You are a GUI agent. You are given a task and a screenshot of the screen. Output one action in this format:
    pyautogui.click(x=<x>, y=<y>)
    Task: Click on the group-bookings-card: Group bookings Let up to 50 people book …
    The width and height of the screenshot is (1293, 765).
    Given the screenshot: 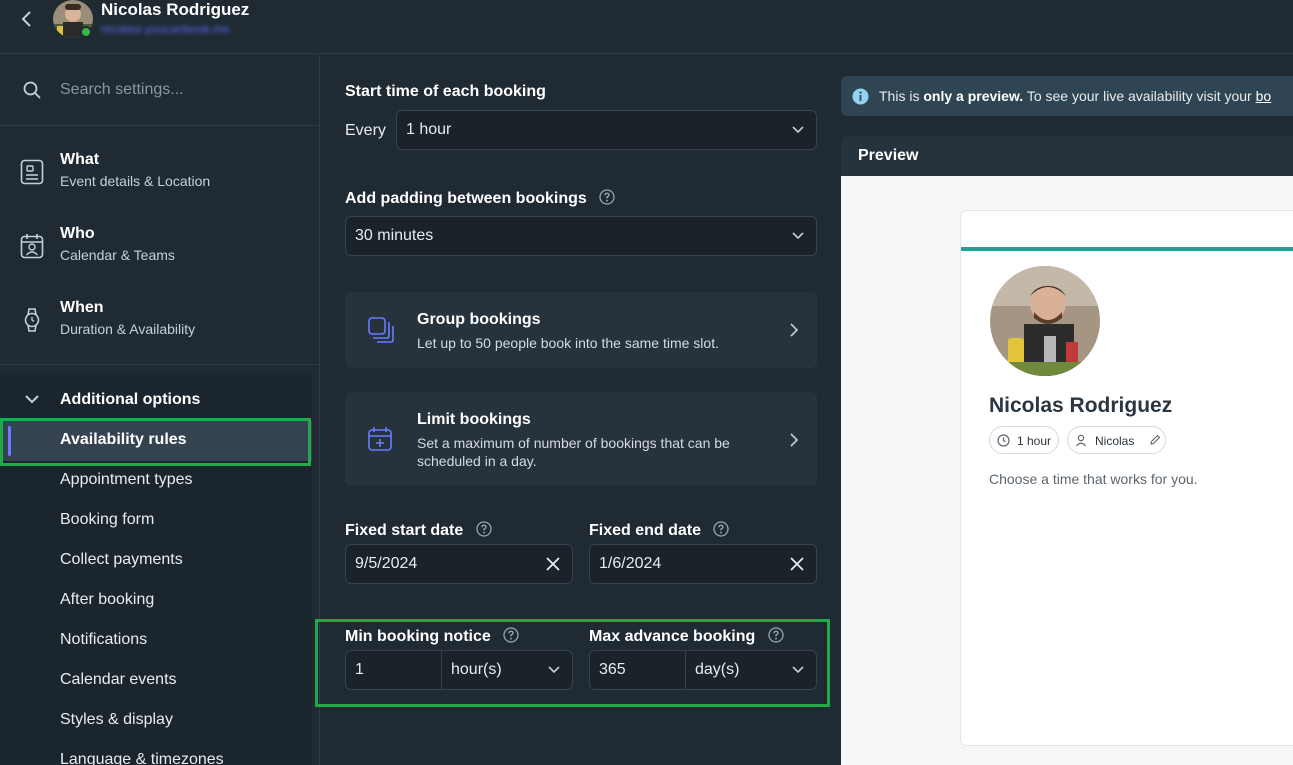 What is the action you would take?
    pyautogui.click(x=581, y=330)
    